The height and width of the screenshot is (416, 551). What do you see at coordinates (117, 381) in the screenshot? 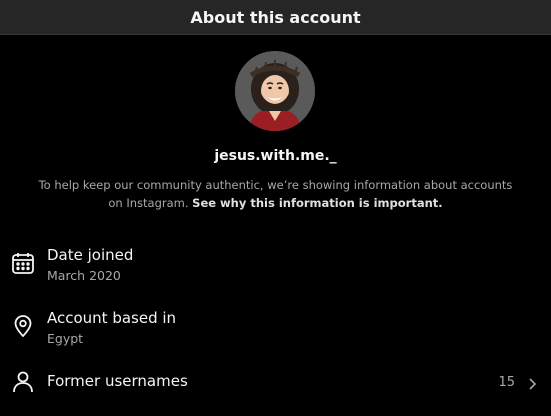
I see `former-usernames-label: Former usernames` at bounding box center [117, 381].